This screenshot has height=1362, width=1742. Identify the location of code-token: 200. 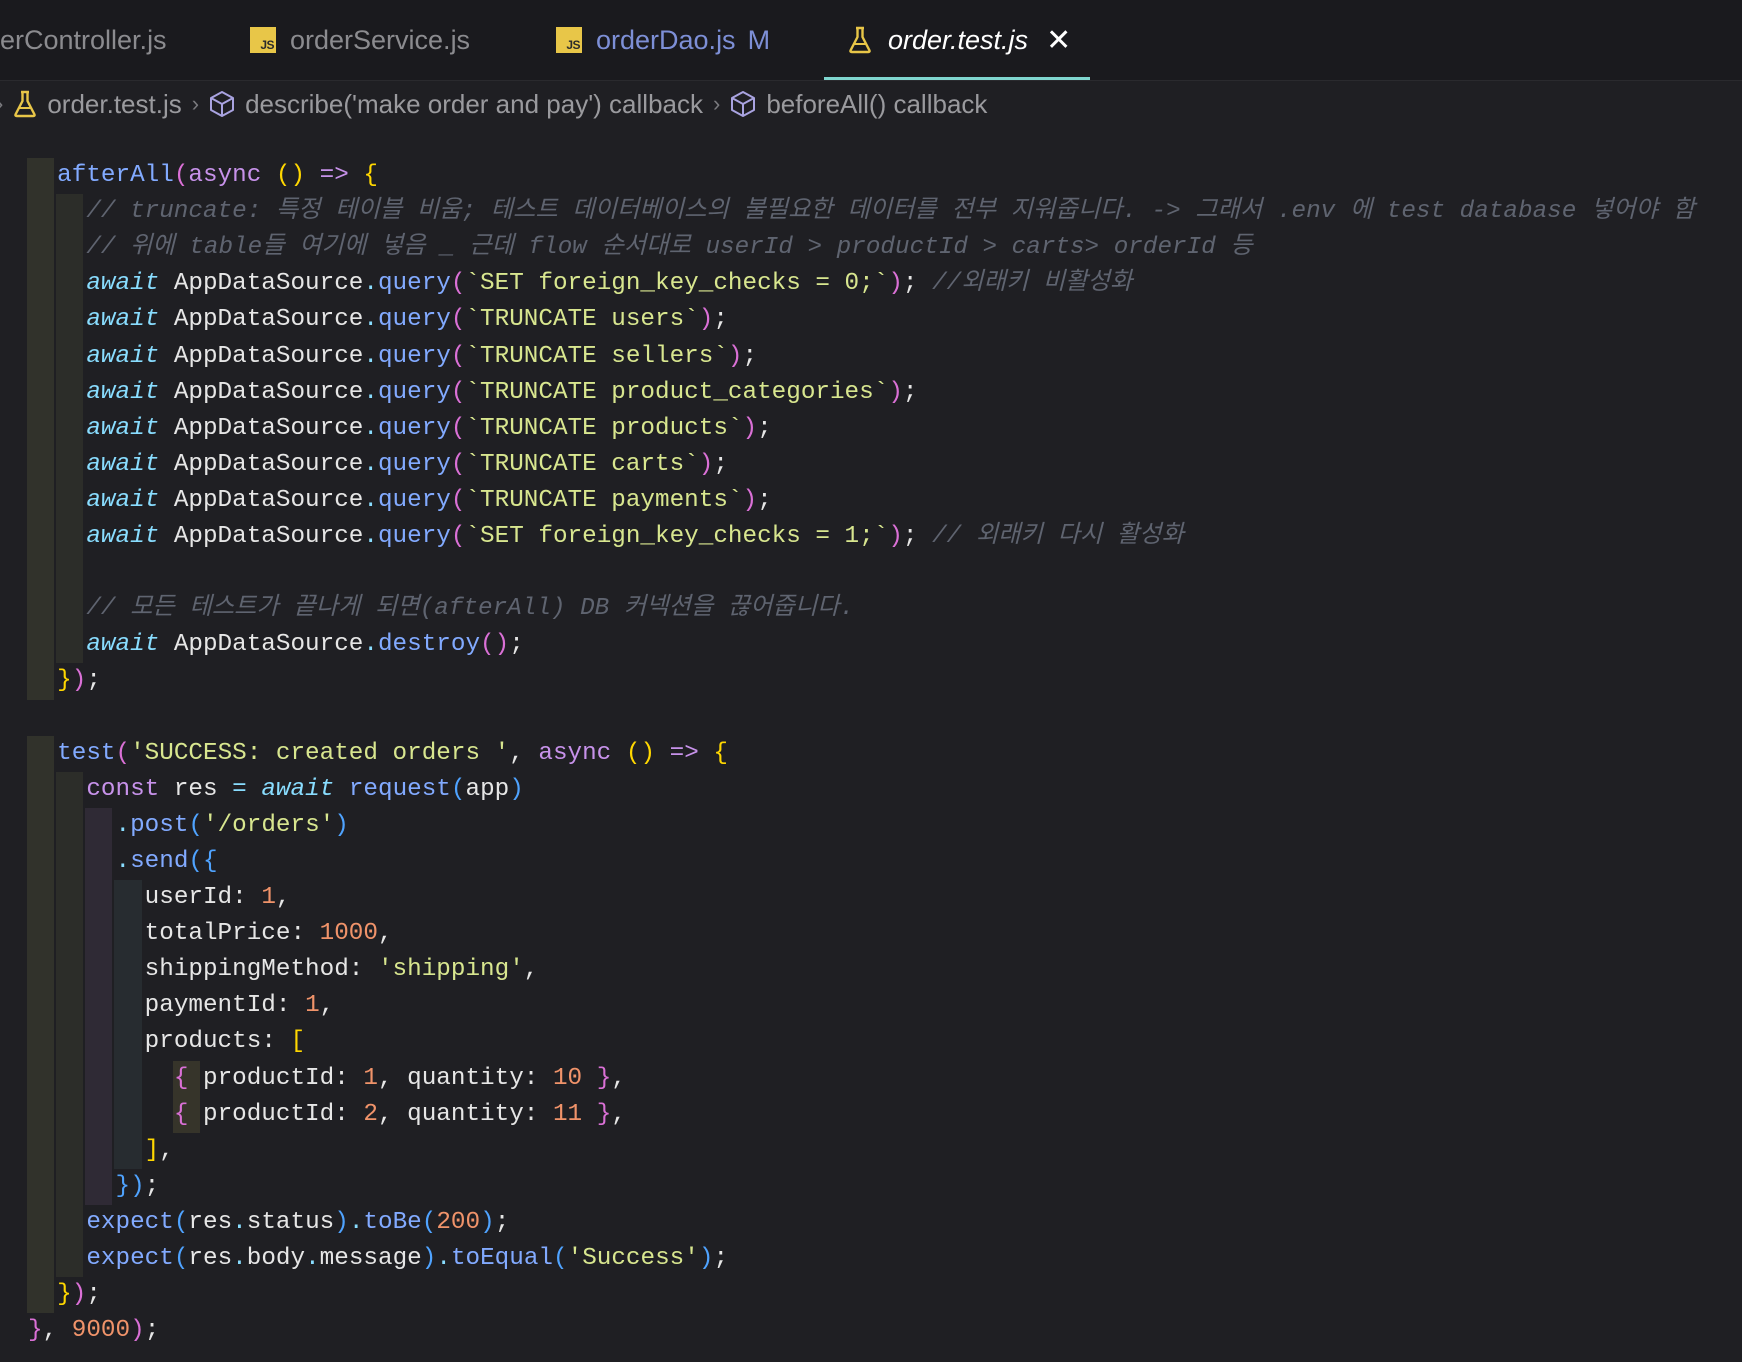
(458, 1222).